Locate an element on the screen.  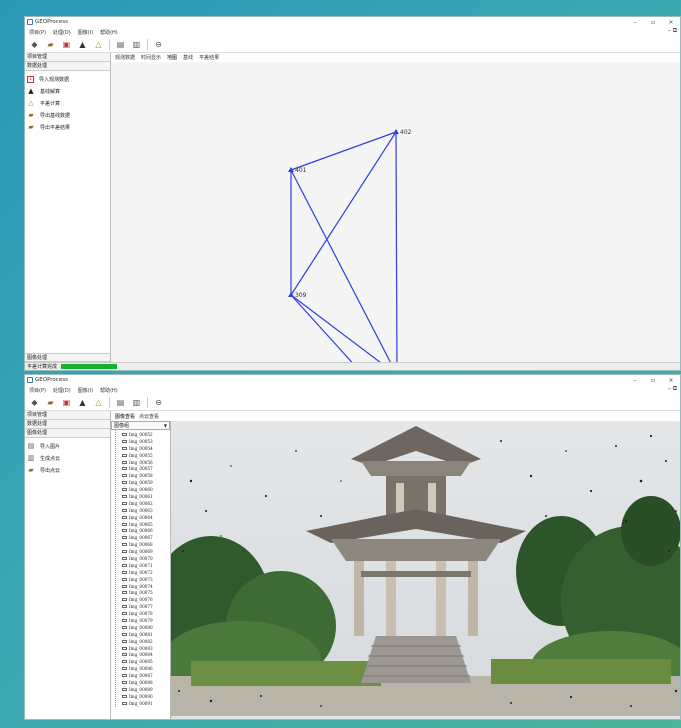
tab-image-view: 图像查看 is located at coordinates (125, 416).